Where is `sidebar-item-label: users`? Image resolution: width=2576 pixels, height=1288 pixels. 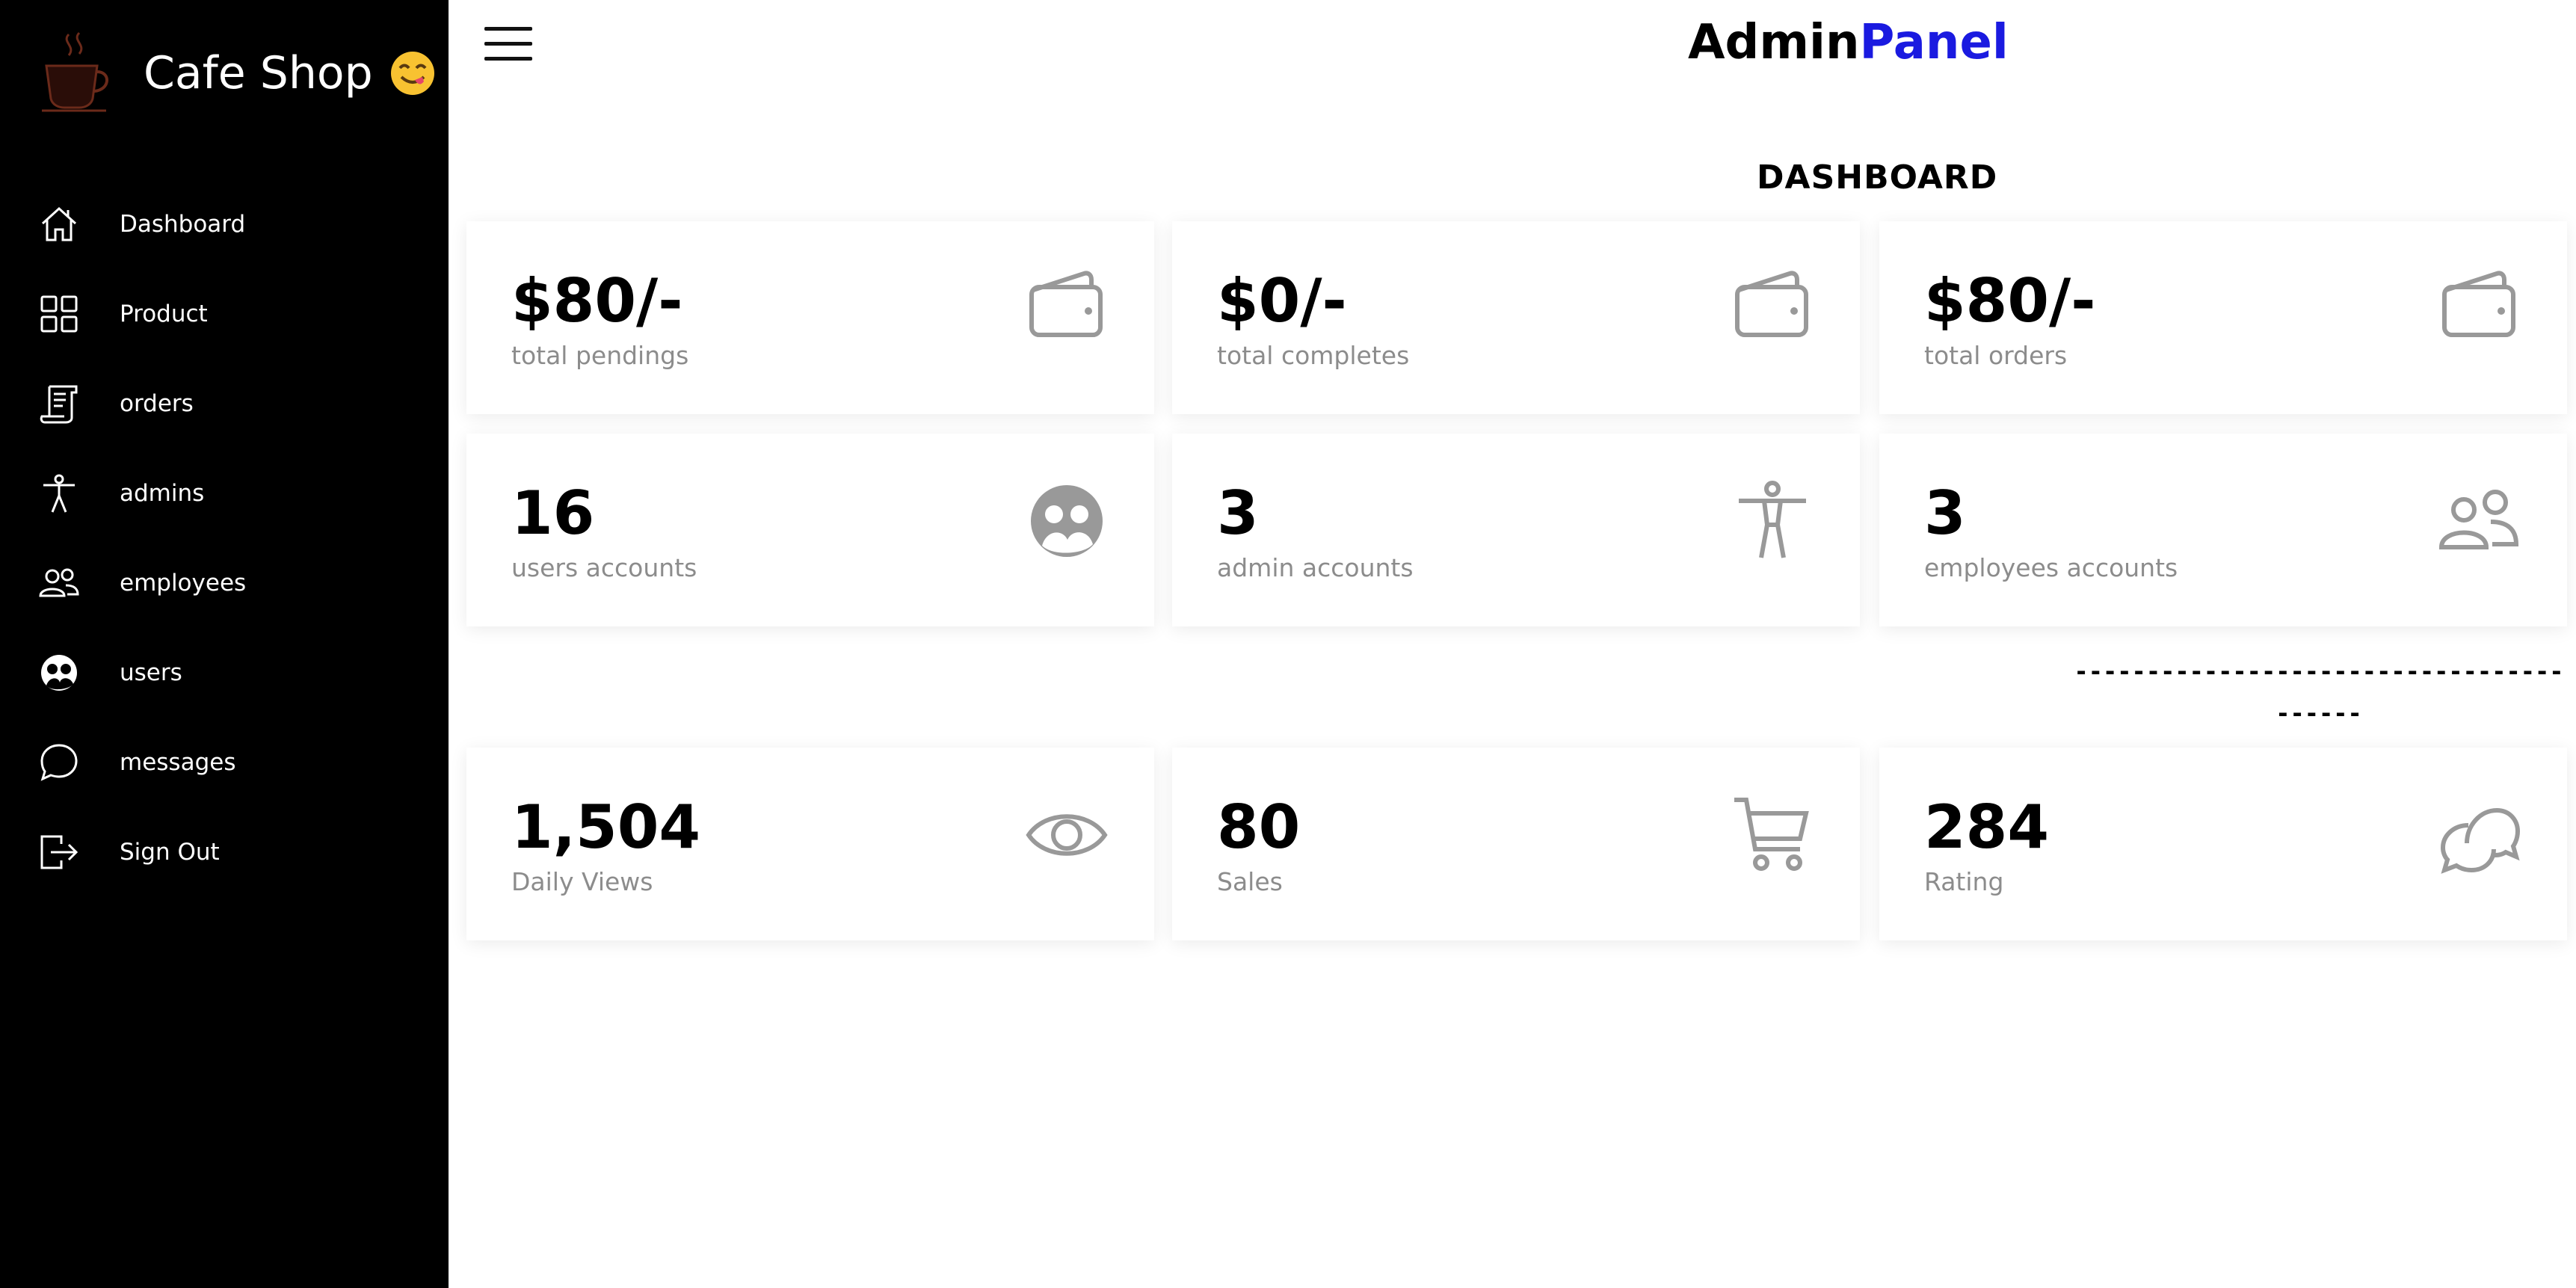
sidebar-item-label: users is located at coordinates (151, 672).